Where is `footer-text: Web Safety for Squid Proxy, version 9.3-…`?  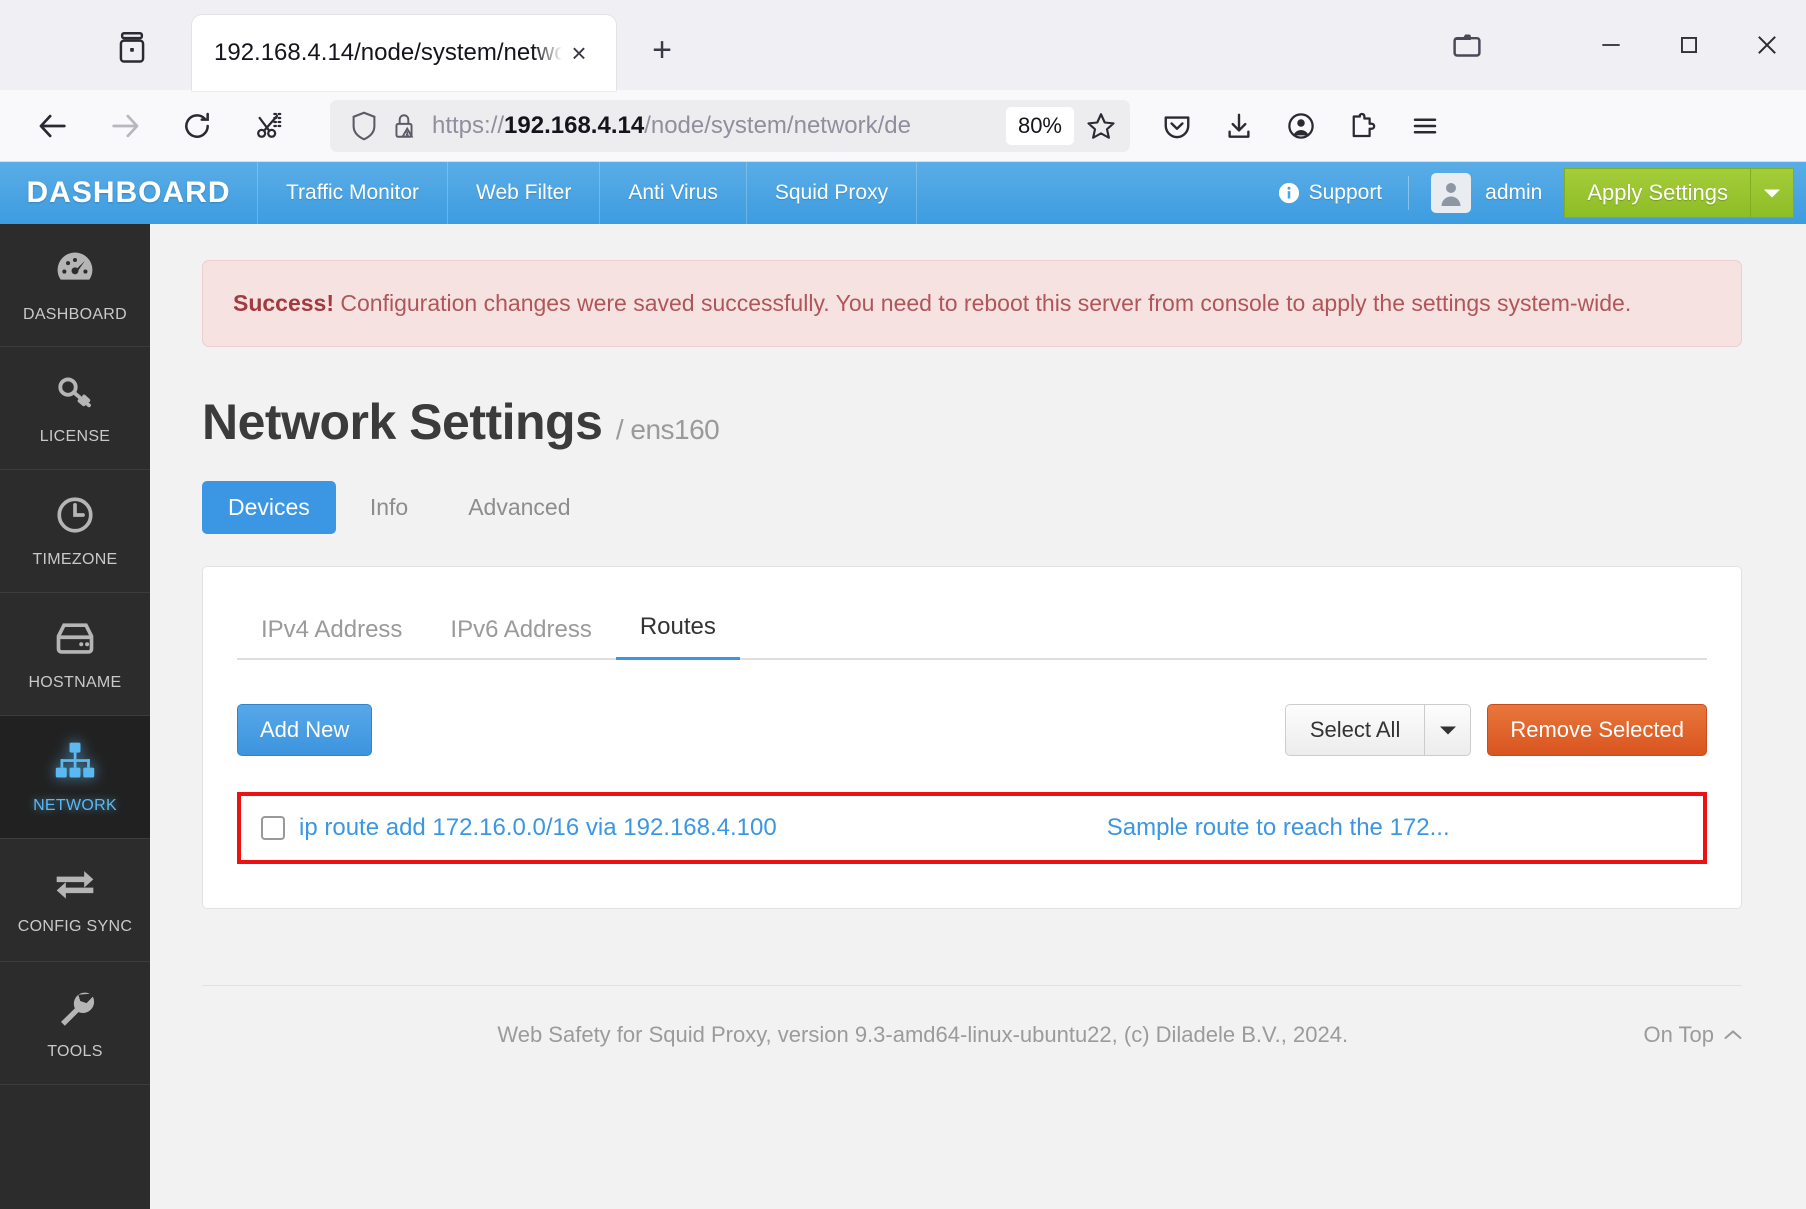
footer-text: Web Safety for Squid Proxy, version 9.3-… is located at coordinates (923, 1035).